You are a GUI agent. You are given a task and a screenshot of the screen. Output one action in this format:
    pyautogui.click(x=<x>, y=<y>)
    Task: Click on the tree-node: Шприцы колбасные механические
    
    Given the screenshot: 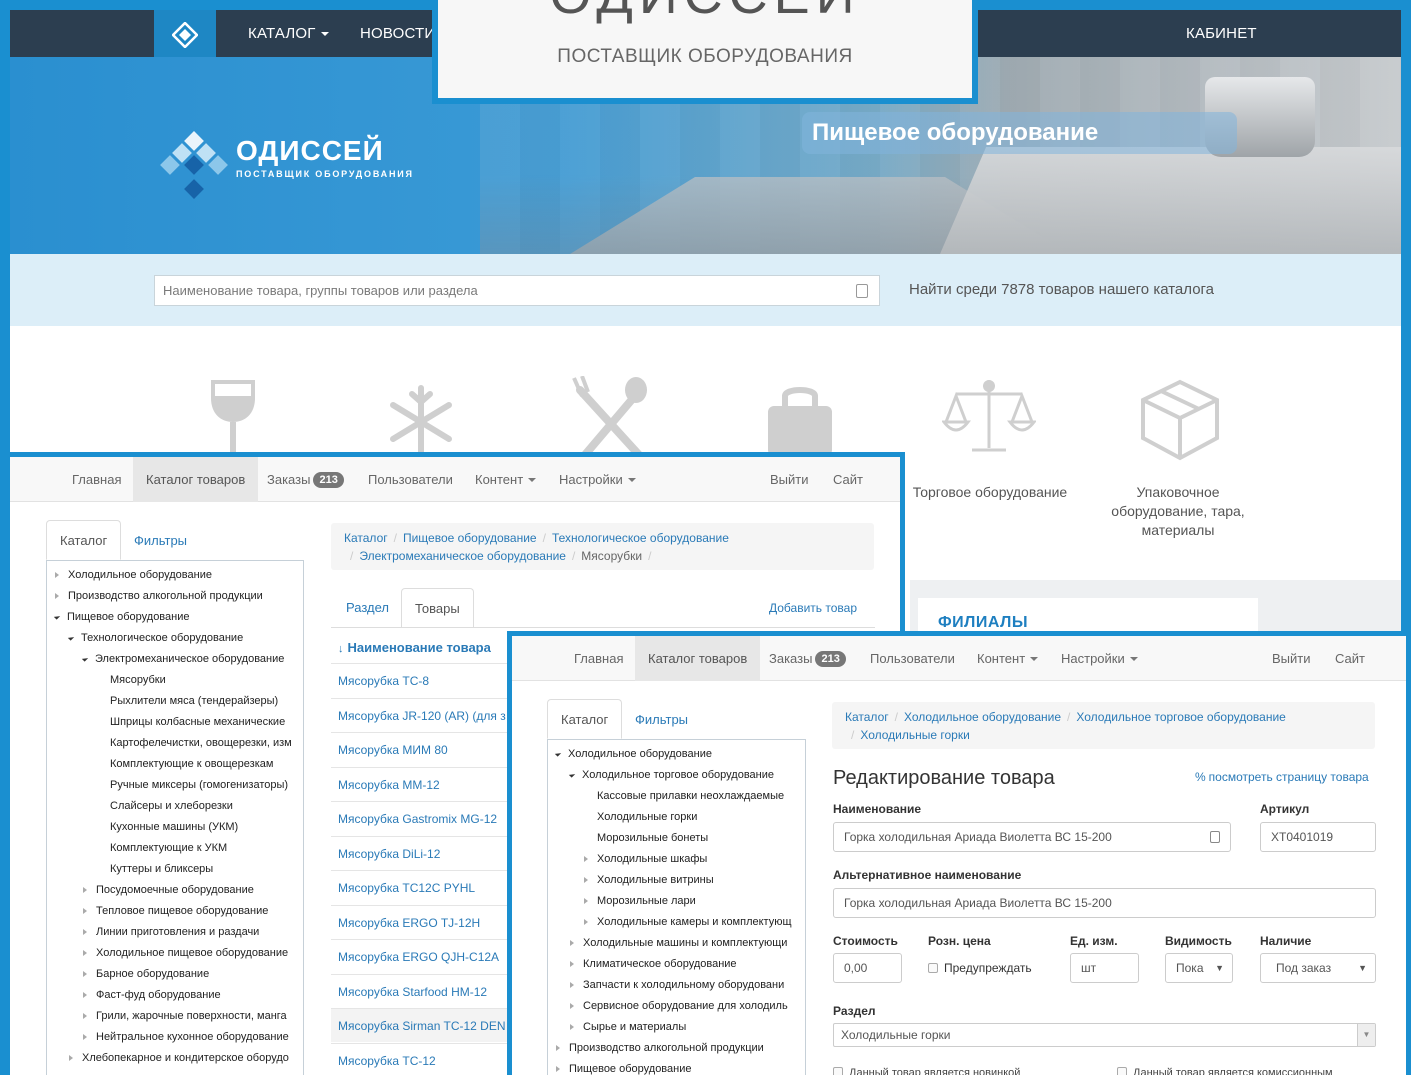 What is the action you would take?
    pyautogui.click(x=166, y=722)
    